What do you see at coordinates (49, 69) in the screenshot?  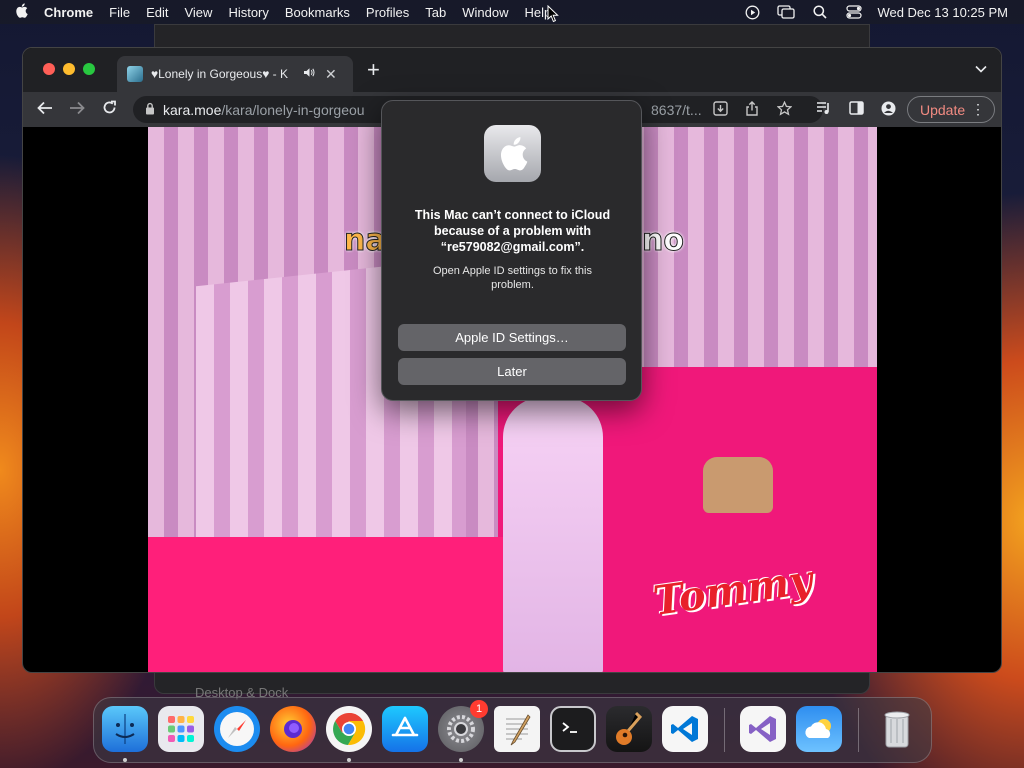 I see `close-window-button` at bounding box center [49, 69].